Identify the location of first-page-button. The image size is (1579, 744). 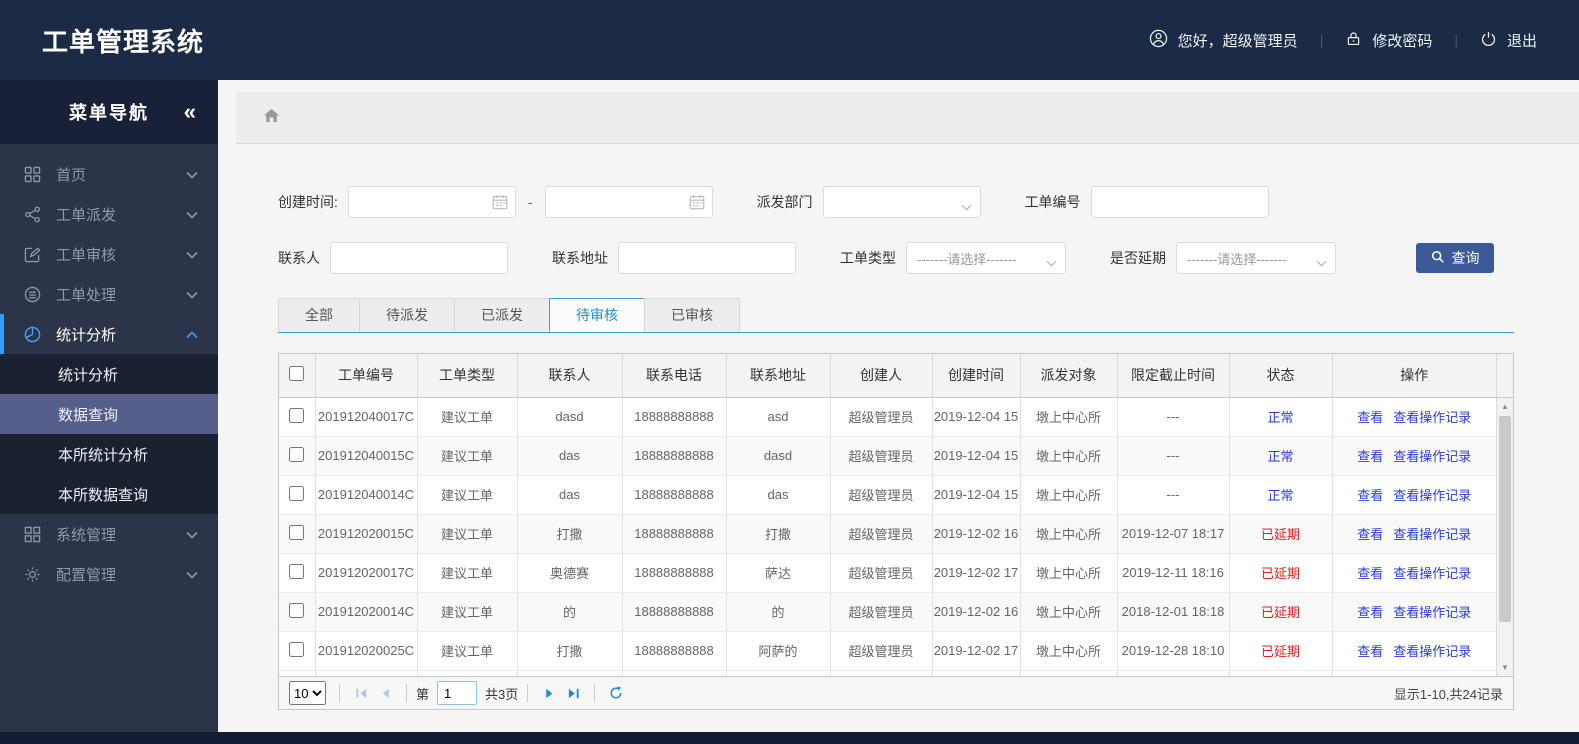
(361, 693).